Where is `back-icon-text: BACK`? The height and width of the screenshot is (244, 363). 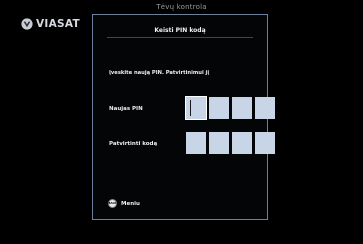 back-icon-text: BACK is located at coordinates (112, 203).